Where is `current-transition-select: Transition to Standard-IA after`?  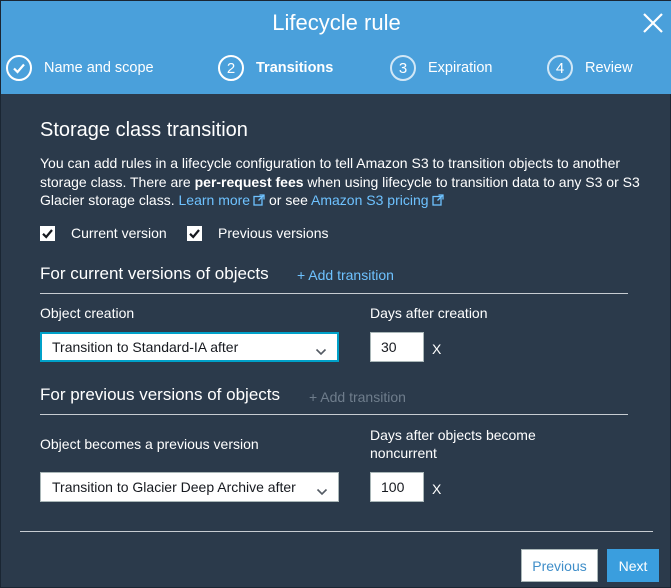 current-transition-select: Transition to Standard-IA after is located at coordinates (189, 347).